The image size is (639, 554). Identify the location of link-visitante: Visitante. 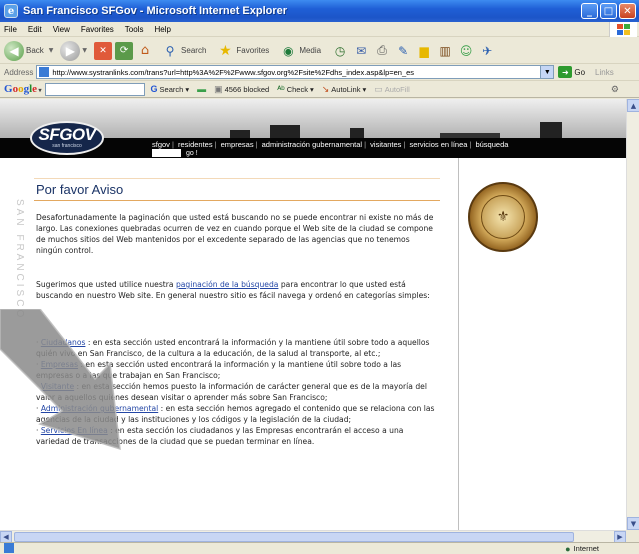
(57, 386).